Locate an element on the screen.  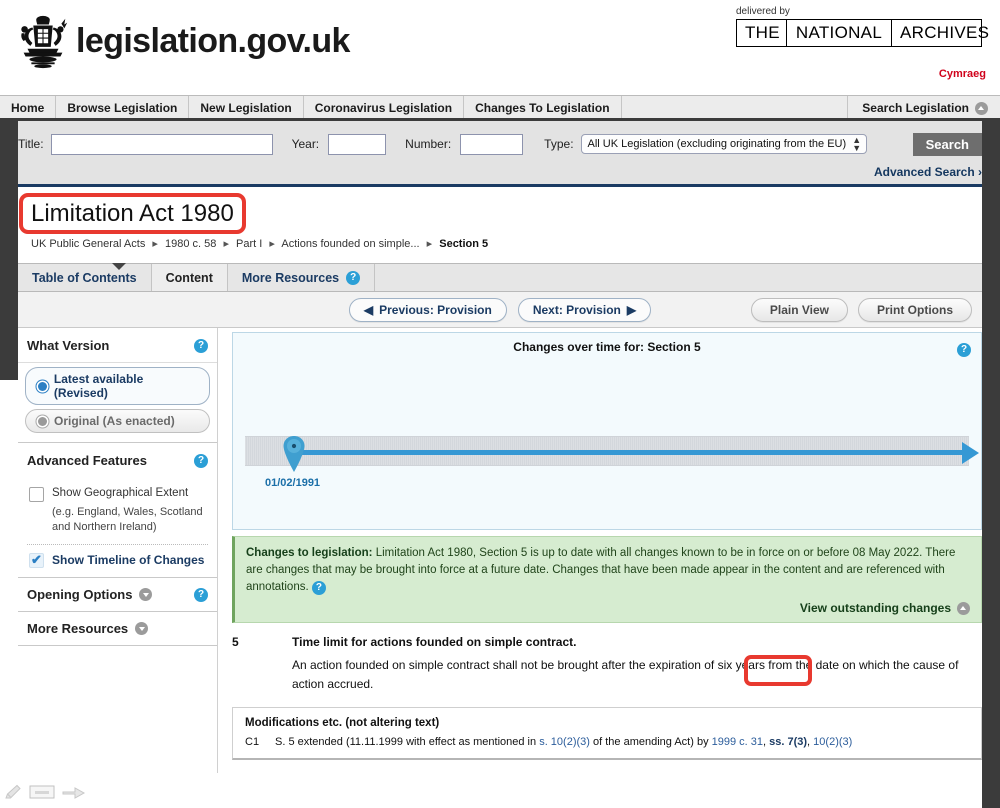
print-options-button: Print Options is located at coordinates (915, 309).